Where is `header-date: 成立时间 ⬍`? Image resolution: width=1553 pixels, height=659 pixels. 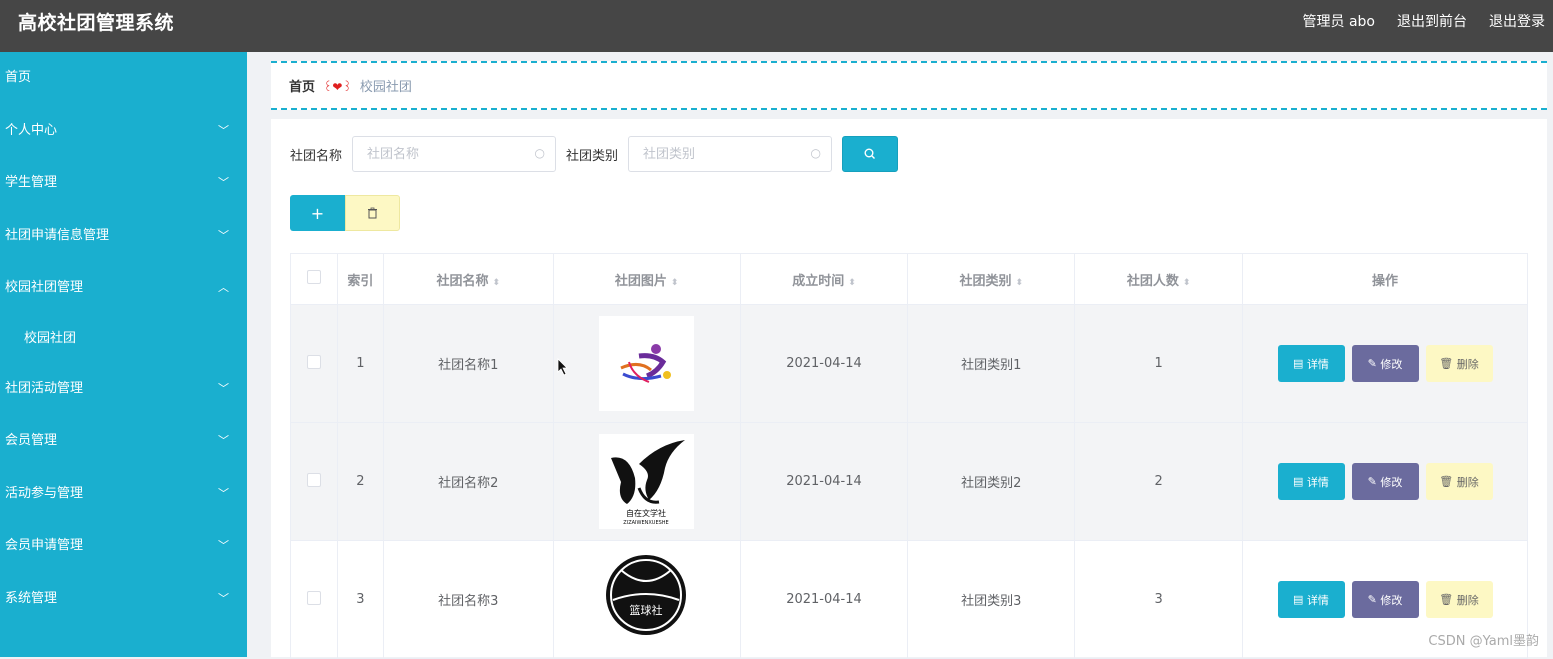 header-date: 成立时间 ⬍ is located at coordinates (824, 279).